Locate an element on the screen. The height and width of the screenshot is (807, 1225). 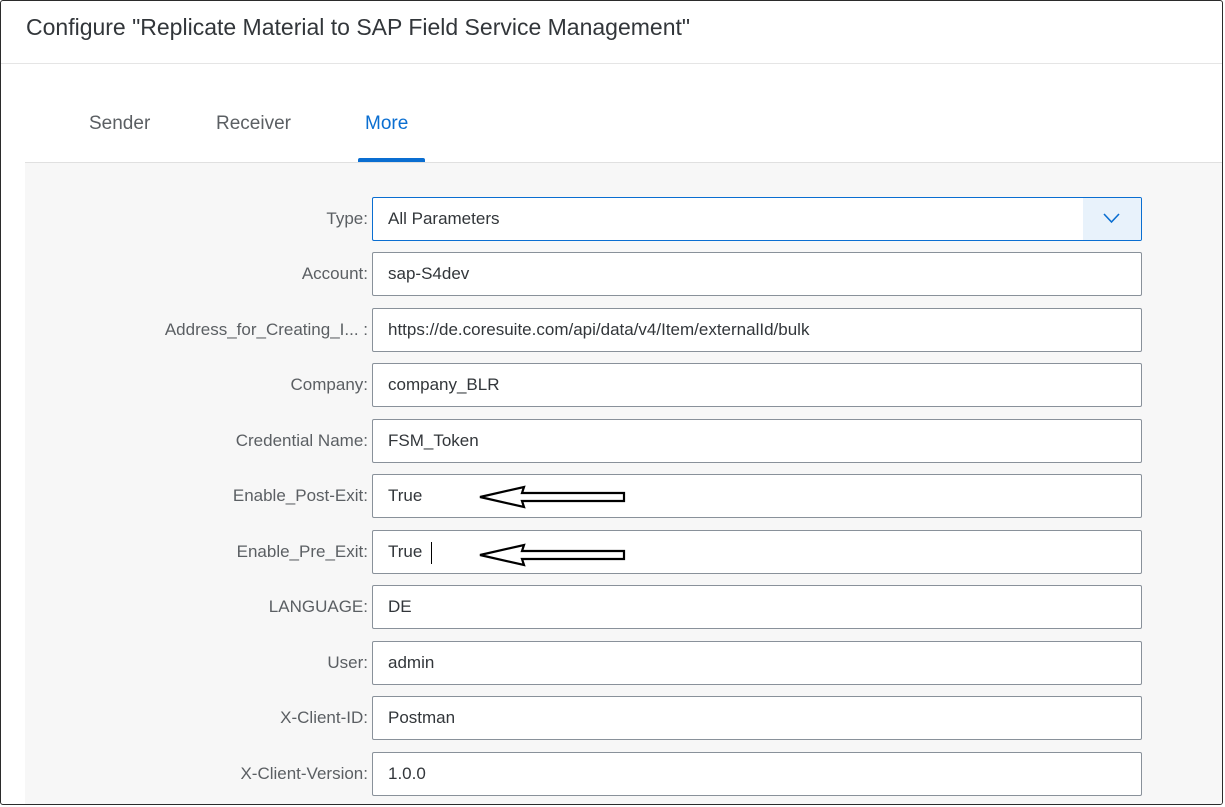
tab-bar: Sender Receiver More is located at coordinates (623, 126).